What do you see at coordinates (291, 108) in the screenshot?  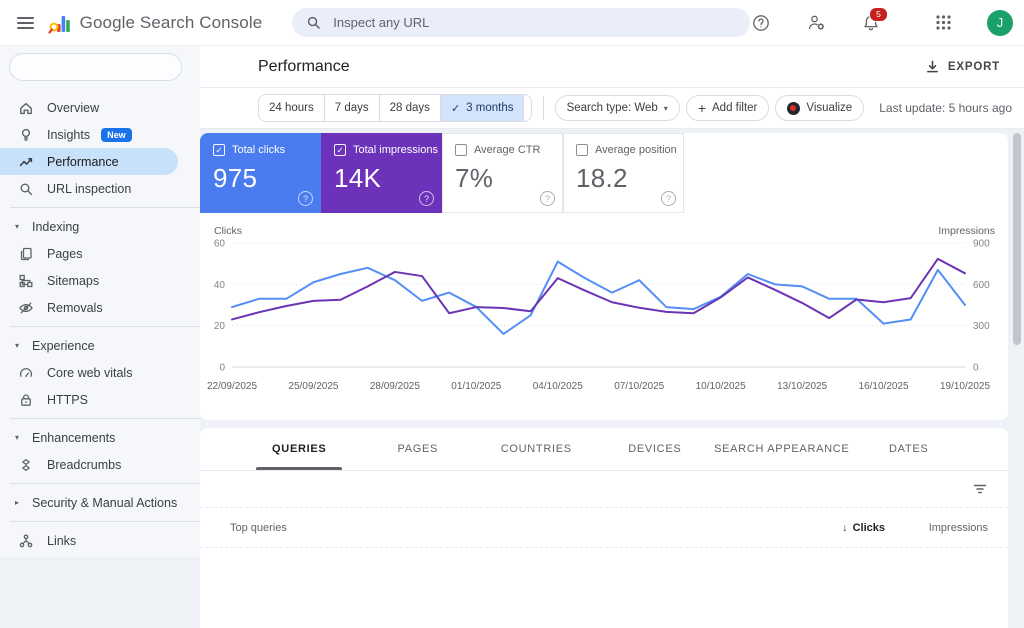 I see `range-24-hours: 24 hours` at bounding box center [291, 108].